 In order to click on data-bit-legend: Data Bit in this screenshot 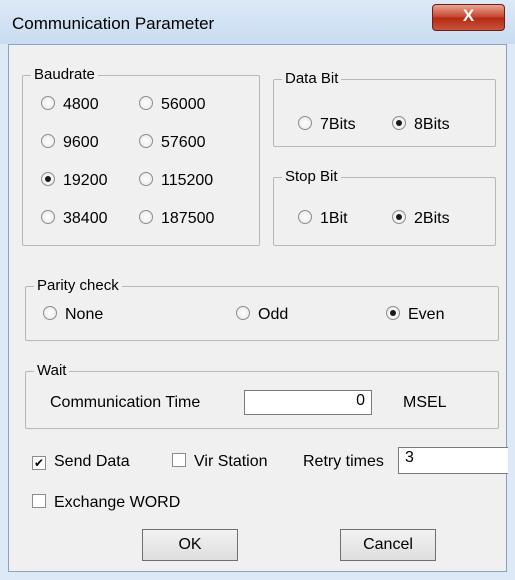, I will do `click(312, 79)`.